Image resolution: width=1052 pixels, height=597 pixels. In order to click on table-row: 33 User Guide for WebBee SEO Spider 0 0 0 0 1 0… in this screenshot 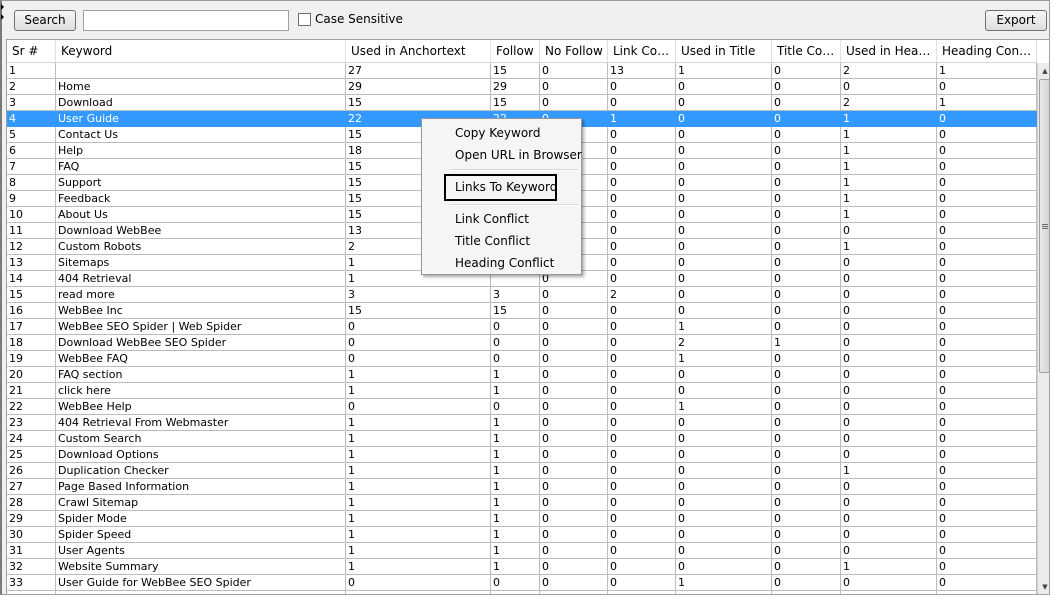, I will do `click(522, 583)`.